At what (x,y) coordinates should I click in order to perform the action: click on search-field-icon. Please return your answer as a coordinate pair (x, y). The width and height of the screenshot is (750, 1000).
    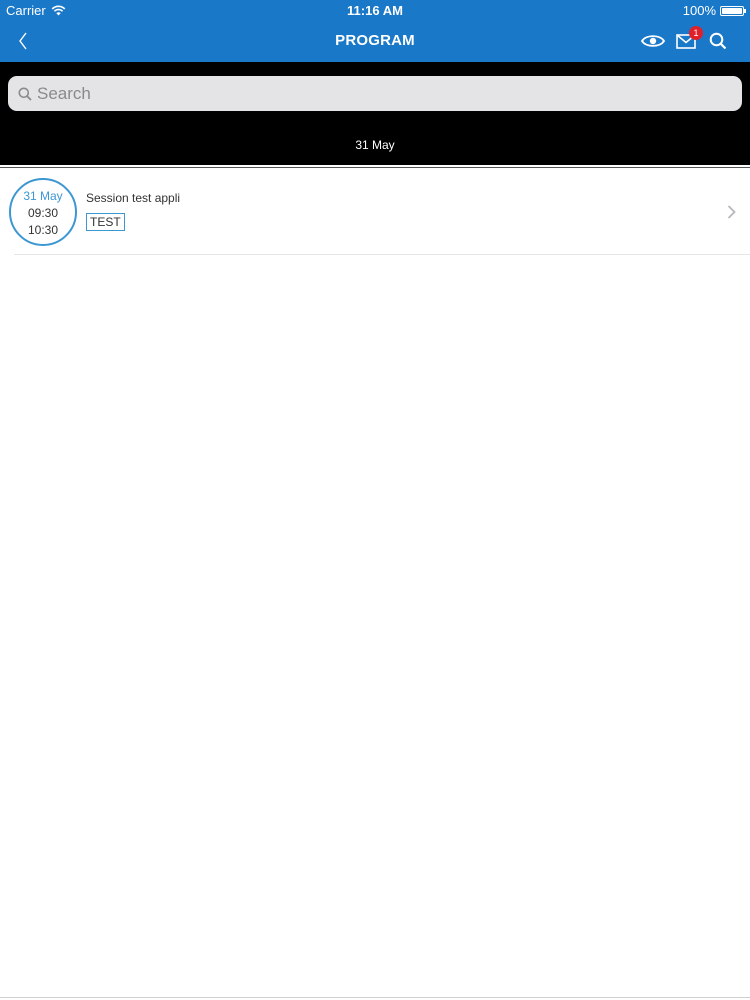
    Looking at the image, I should click on (25, 94).